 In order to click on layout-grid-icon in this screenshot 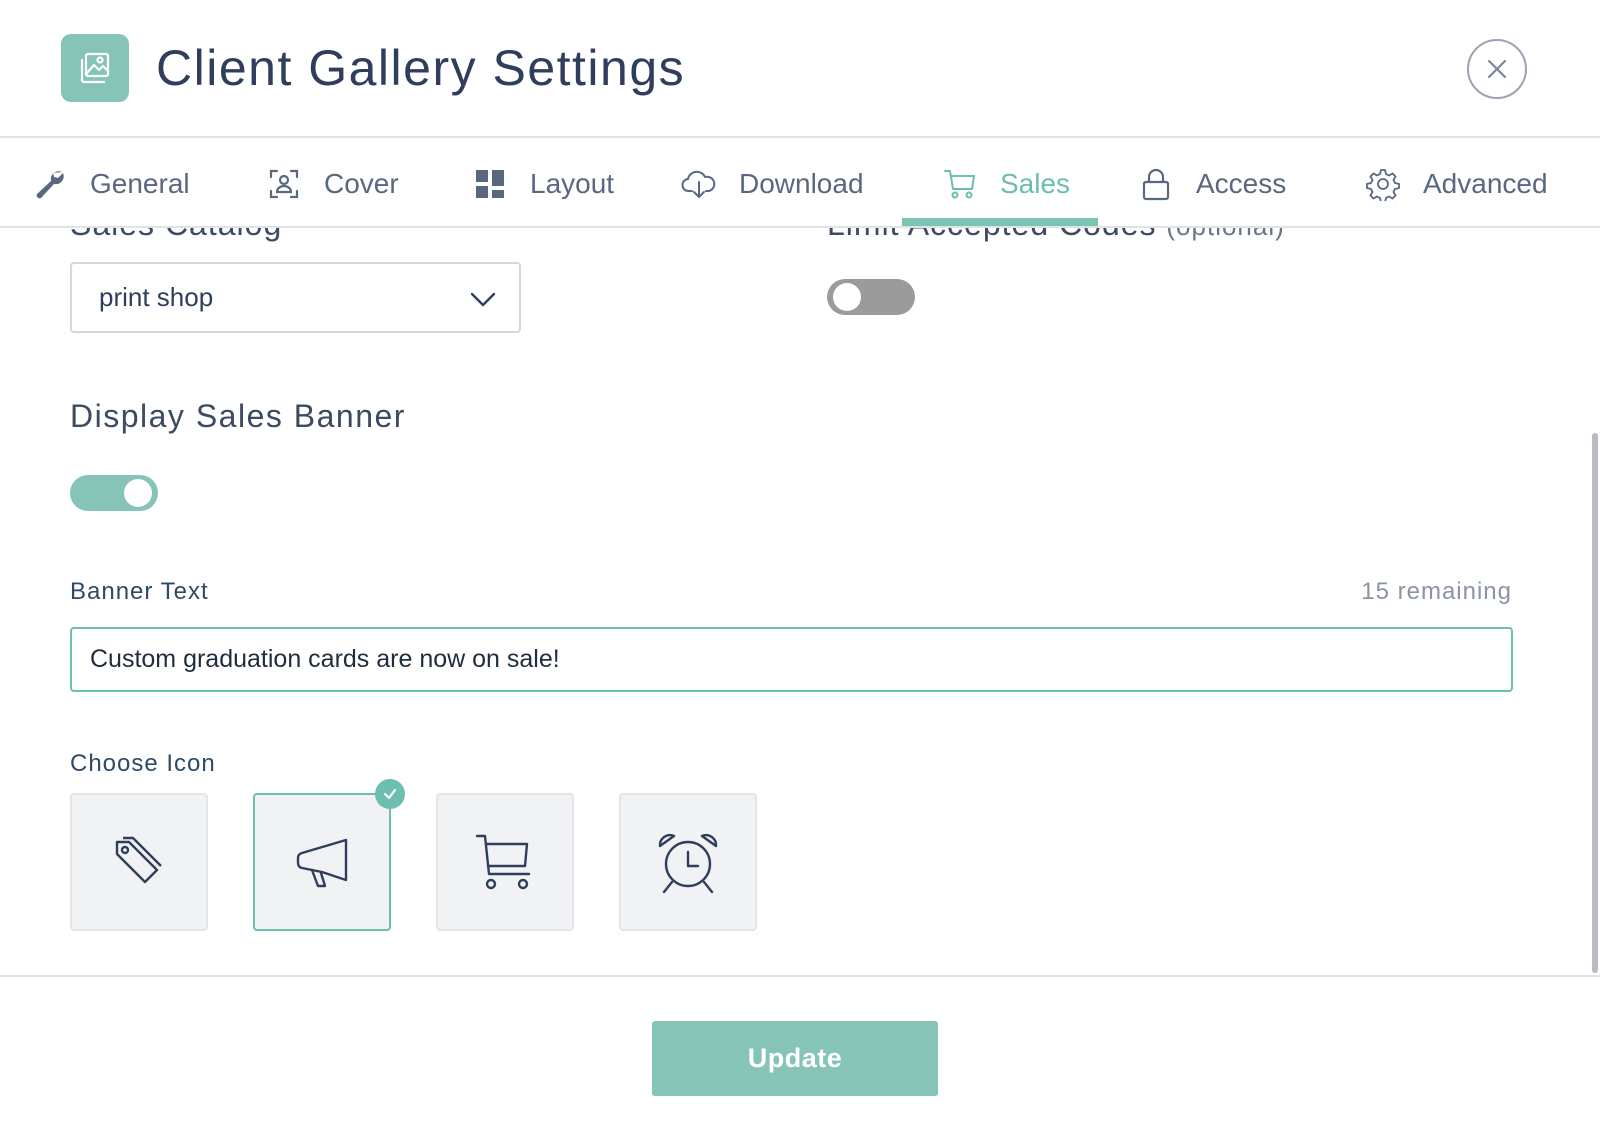, I will do `click(490, 184)`.